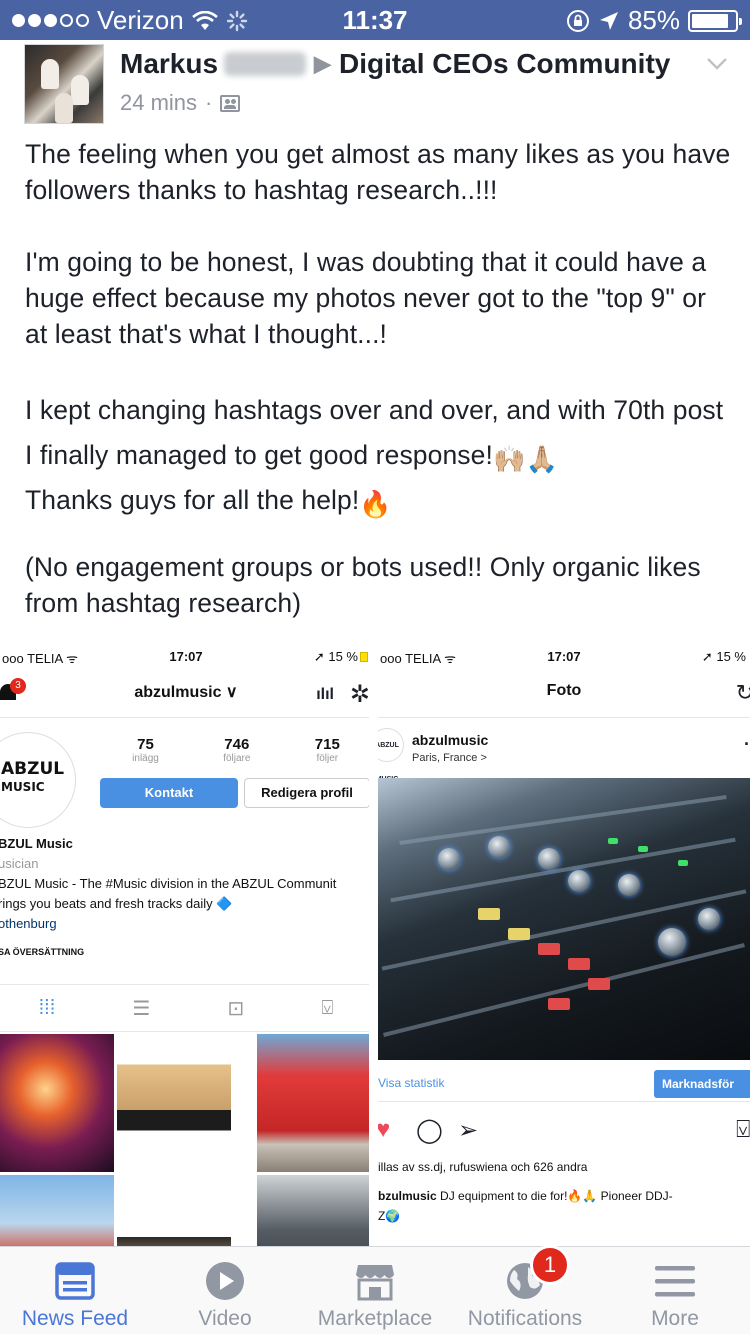 This screenshot has width=750, height=1334. Describe the element at coordinates (702, 1084) in the screenshot. I see `ig-promote-button: Marknadsför` at that location.